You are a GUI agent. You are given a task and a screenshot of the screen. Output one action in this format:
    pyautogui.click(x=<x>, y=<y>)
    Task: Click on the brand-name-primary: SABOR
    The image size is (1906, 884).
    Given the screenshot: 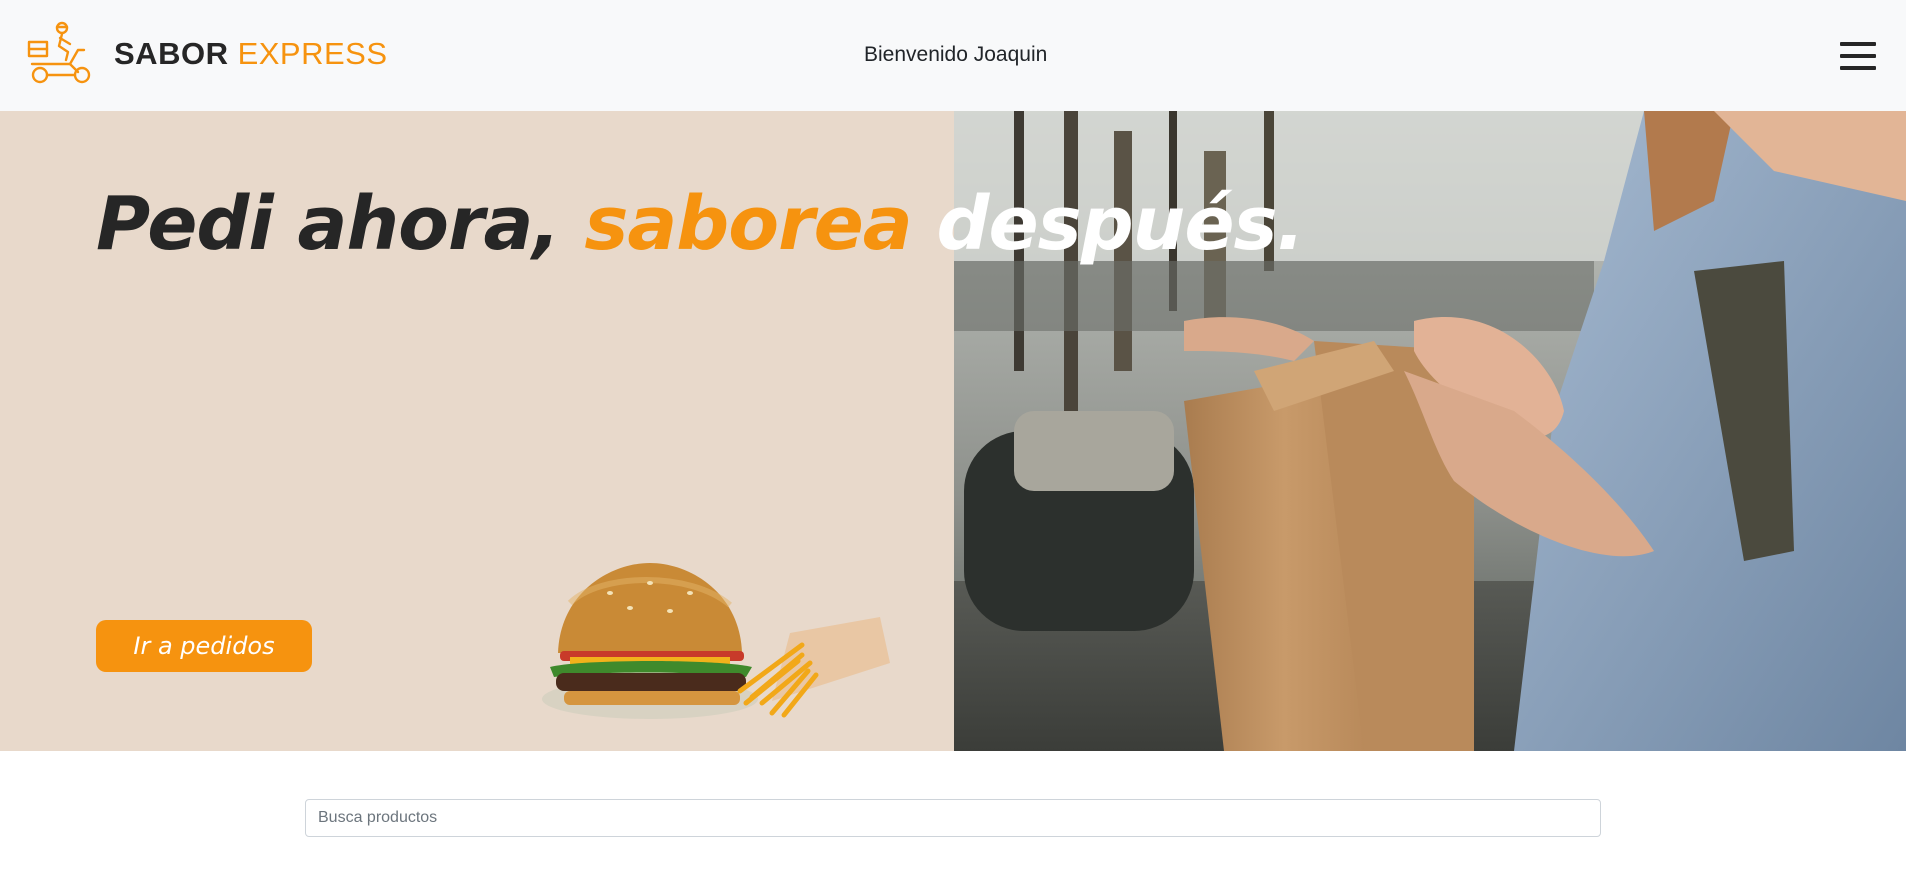 What is the action you would take?
    pyautogui.click(x=171, y=53)
    